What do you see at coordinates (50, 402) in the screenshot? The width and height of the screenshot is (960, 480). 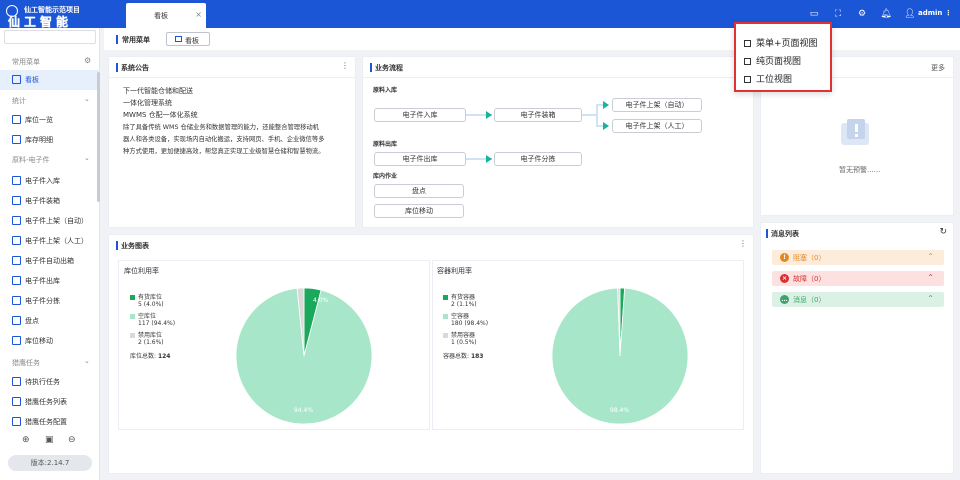 I see `sidebar-item-task-list: 猎鹰任务列表` at bounding box center [50, 402].